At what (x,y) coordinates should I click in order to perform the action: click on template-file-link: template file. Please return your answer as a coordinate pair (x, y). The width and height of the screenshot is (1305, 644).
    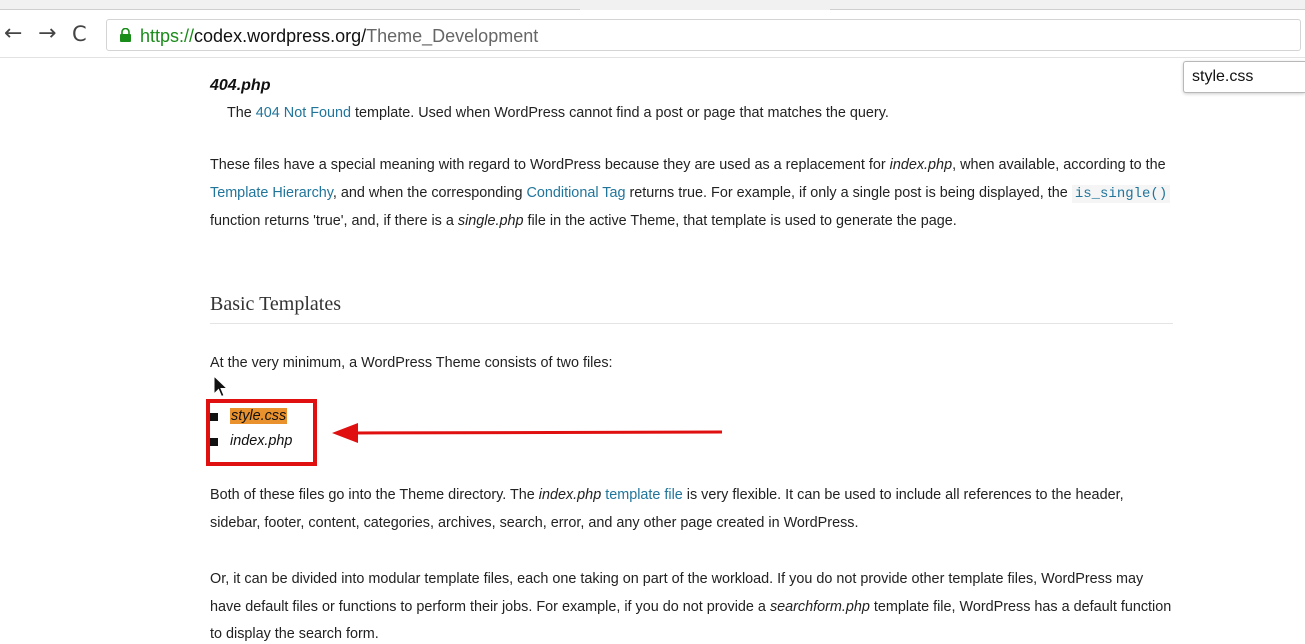
    Looking at the image, I should click on (644, 495).